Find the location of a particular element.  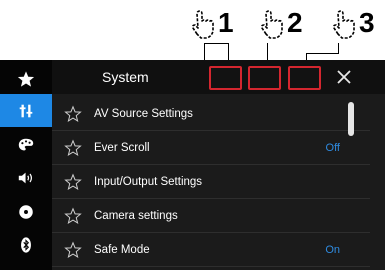

callout-number: 1 is located at coordinates (226, 22).